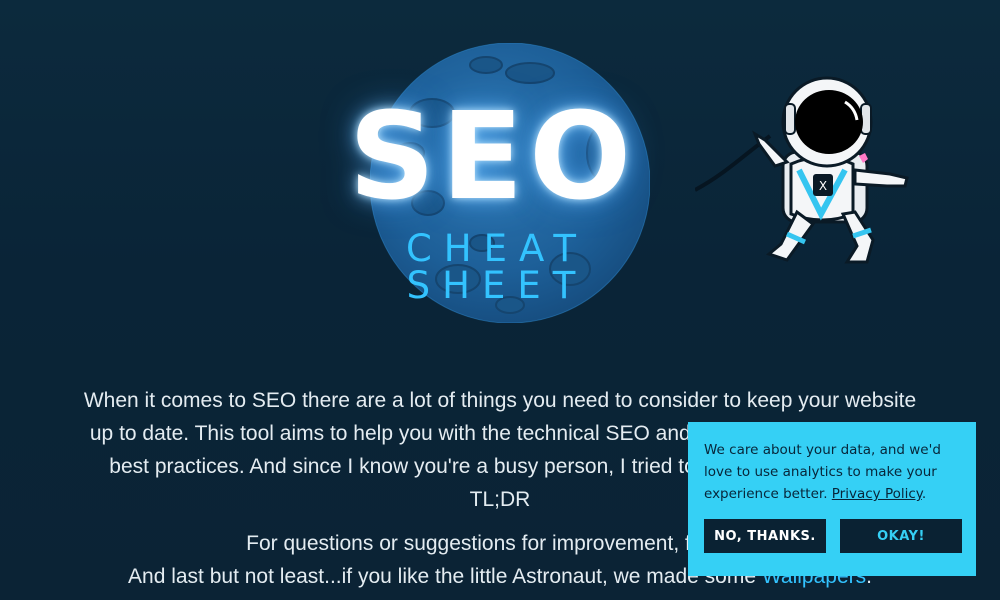 The height and width of the screenshot is (600, 1000). What do you see at coordinates (877, 494) in the screenshot?
I see `privacy-policy-link: Privacy Policy` at bounding box center [877, 494].